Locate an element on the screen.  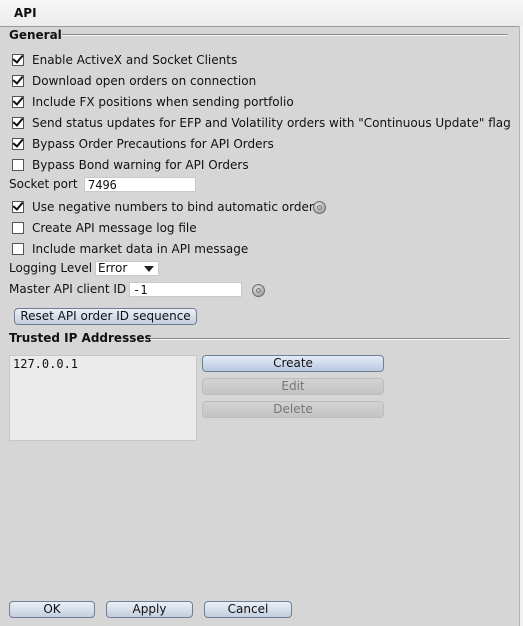
checkbox-label: Include market data in API message is located at coordinates (140, 249).